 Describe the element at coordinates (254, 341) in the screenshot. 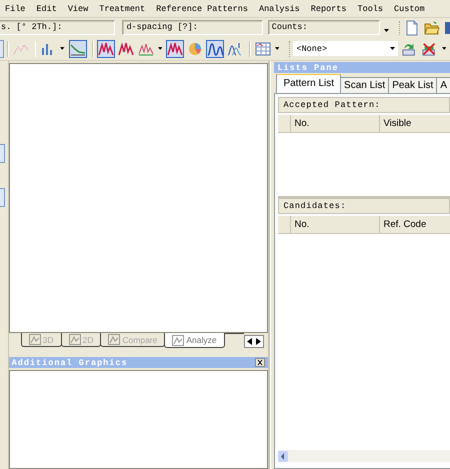

I see `scroll-arrows-icon` at that location.